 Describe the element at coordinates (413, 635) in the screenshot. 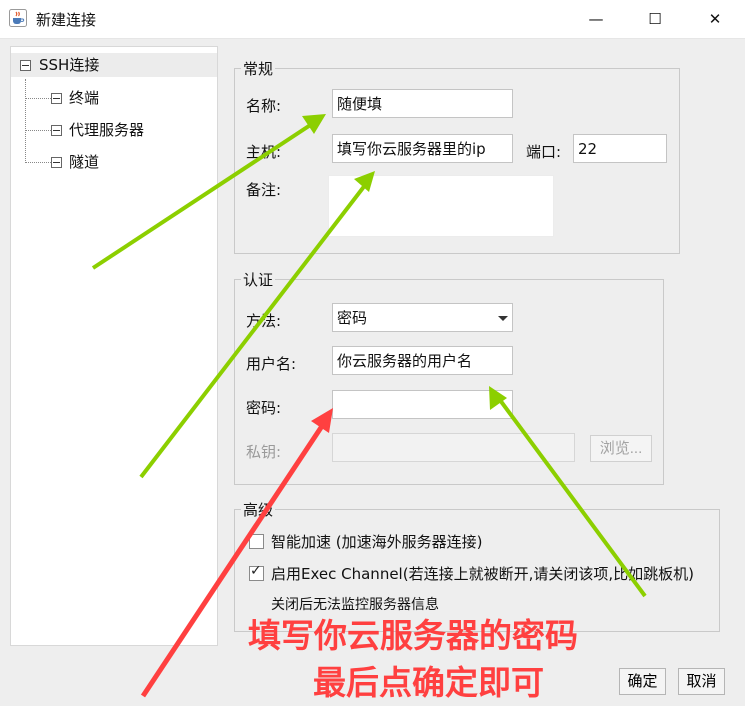

I see `annotation-text-line1: 填写你云服务器的密码` at that location.